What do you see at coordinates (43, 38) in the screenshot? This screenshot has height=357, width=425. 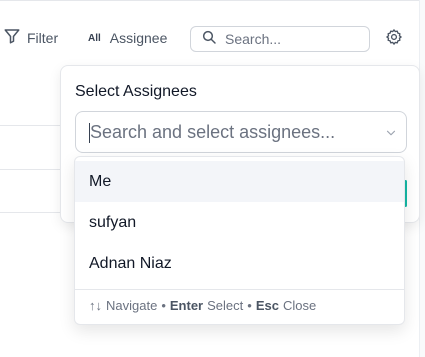 I see `filter-label: Filter` at bounding box center [43, 38].